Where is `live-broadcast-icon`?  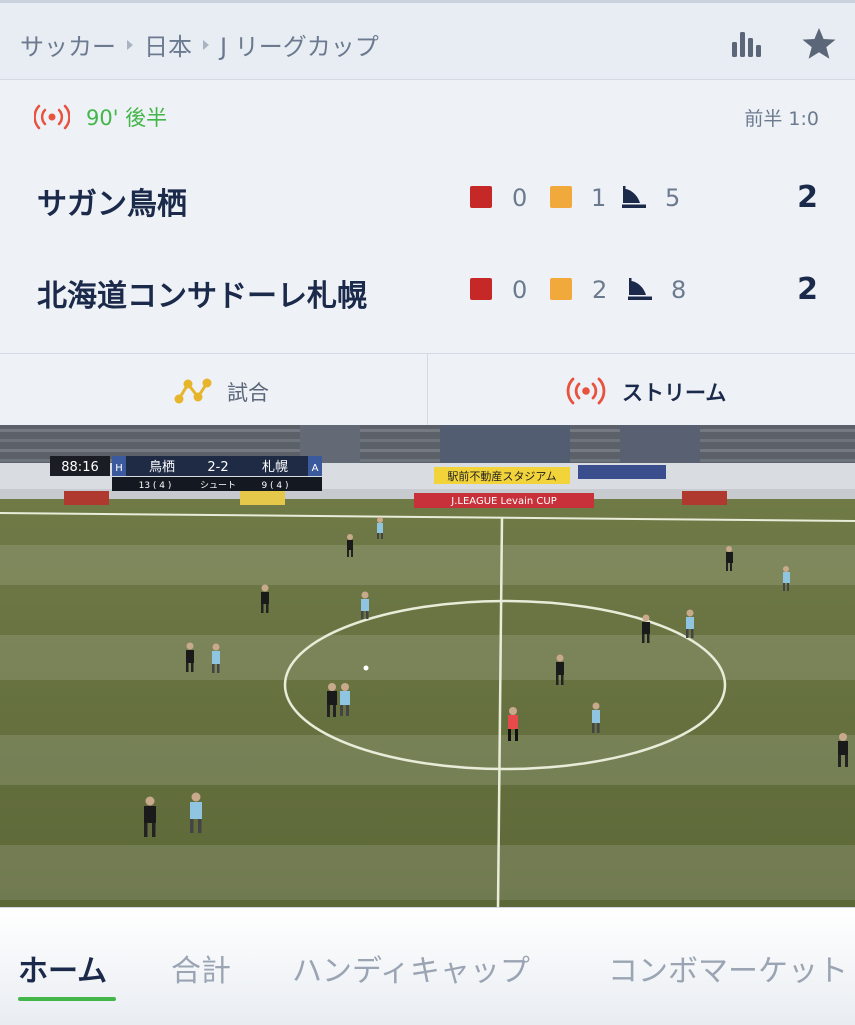 live-broadcast-icon is located at coordinates (52, 117).